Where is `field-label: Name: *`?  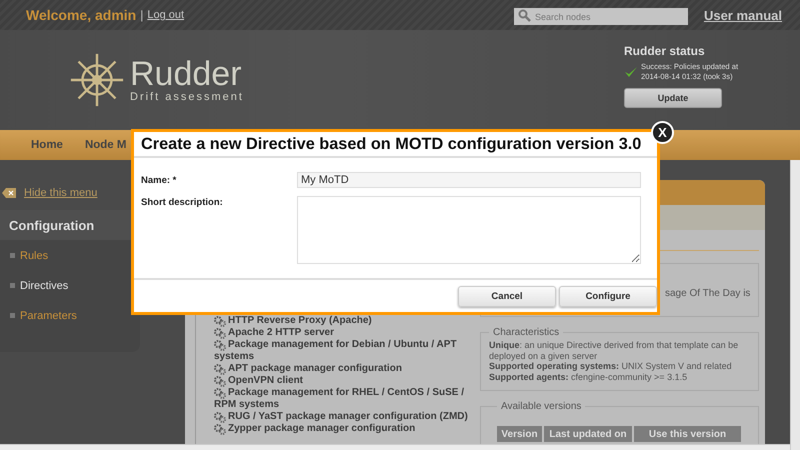
field-label: Name: * is located at coordinates (159, 181).